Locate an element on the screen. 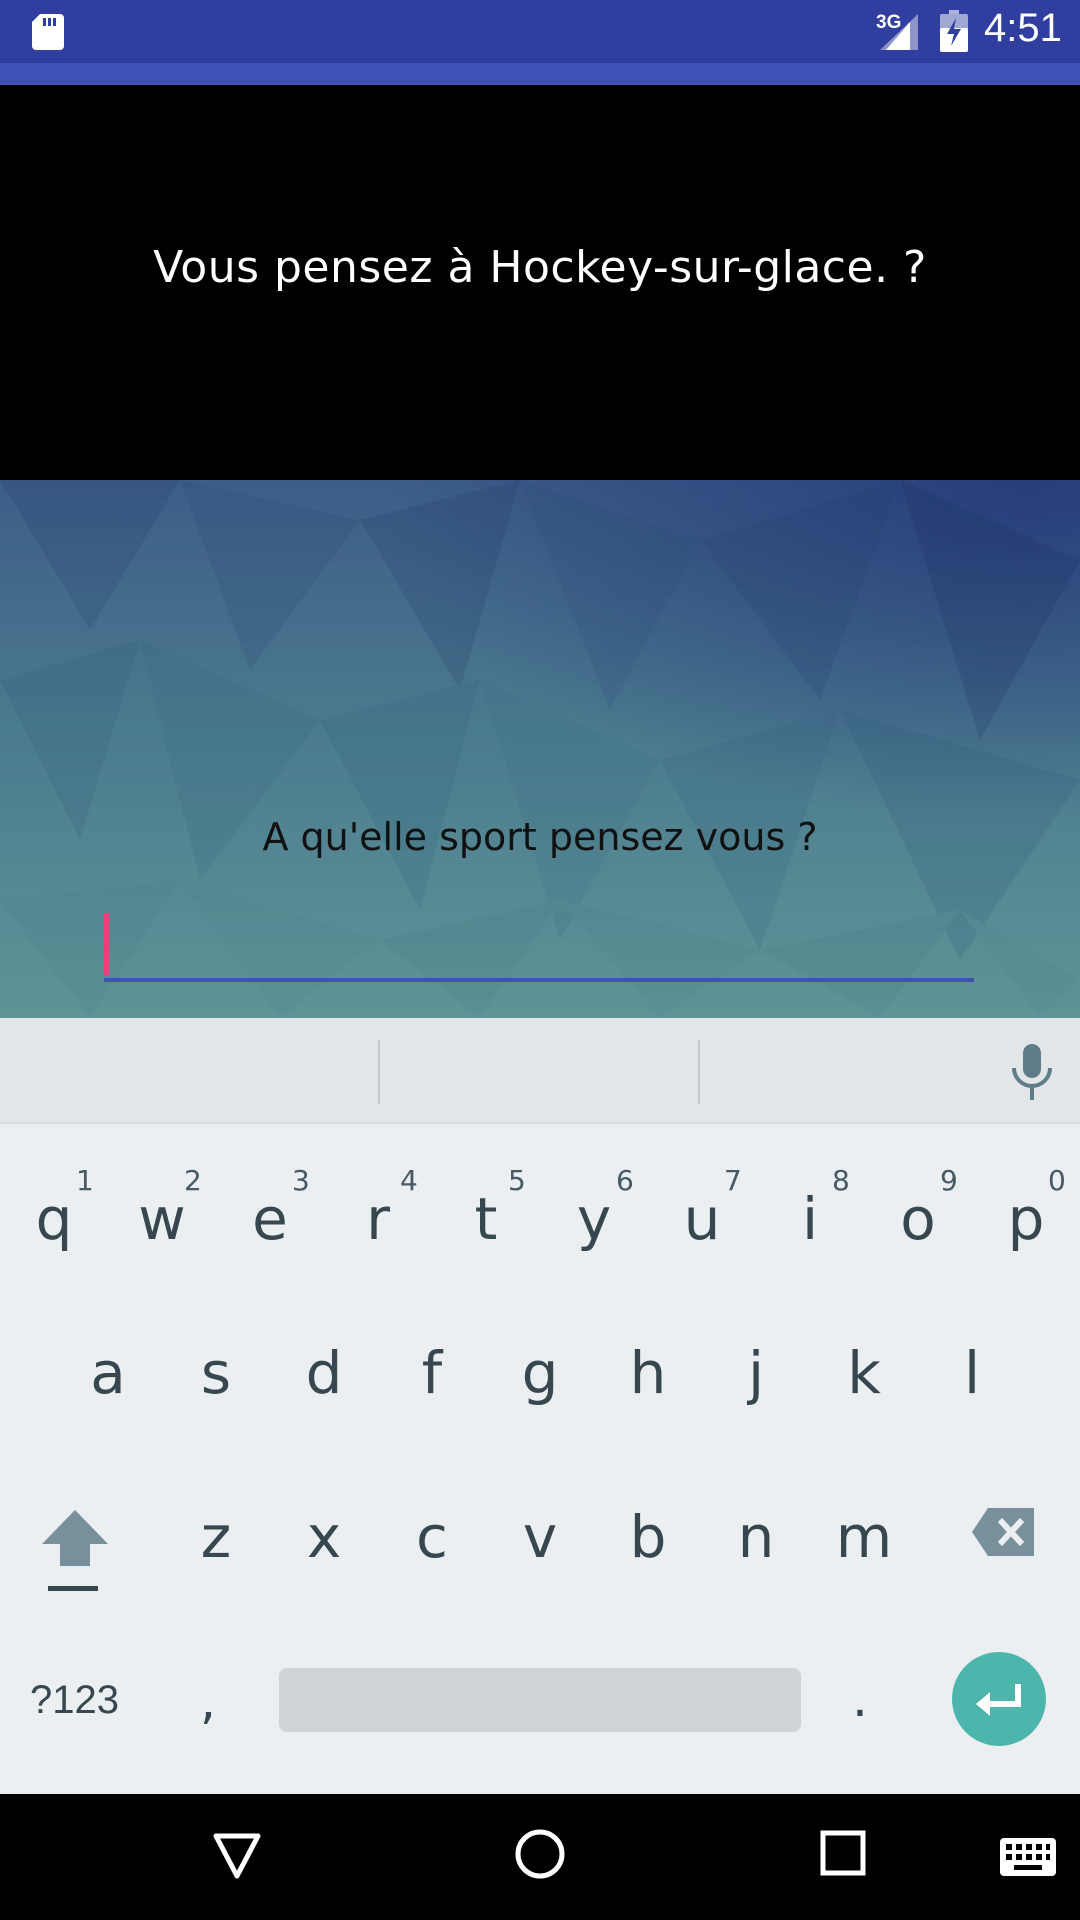 The image size is (1080, 1920). key-label: f is located at coordinates (432, 1373).